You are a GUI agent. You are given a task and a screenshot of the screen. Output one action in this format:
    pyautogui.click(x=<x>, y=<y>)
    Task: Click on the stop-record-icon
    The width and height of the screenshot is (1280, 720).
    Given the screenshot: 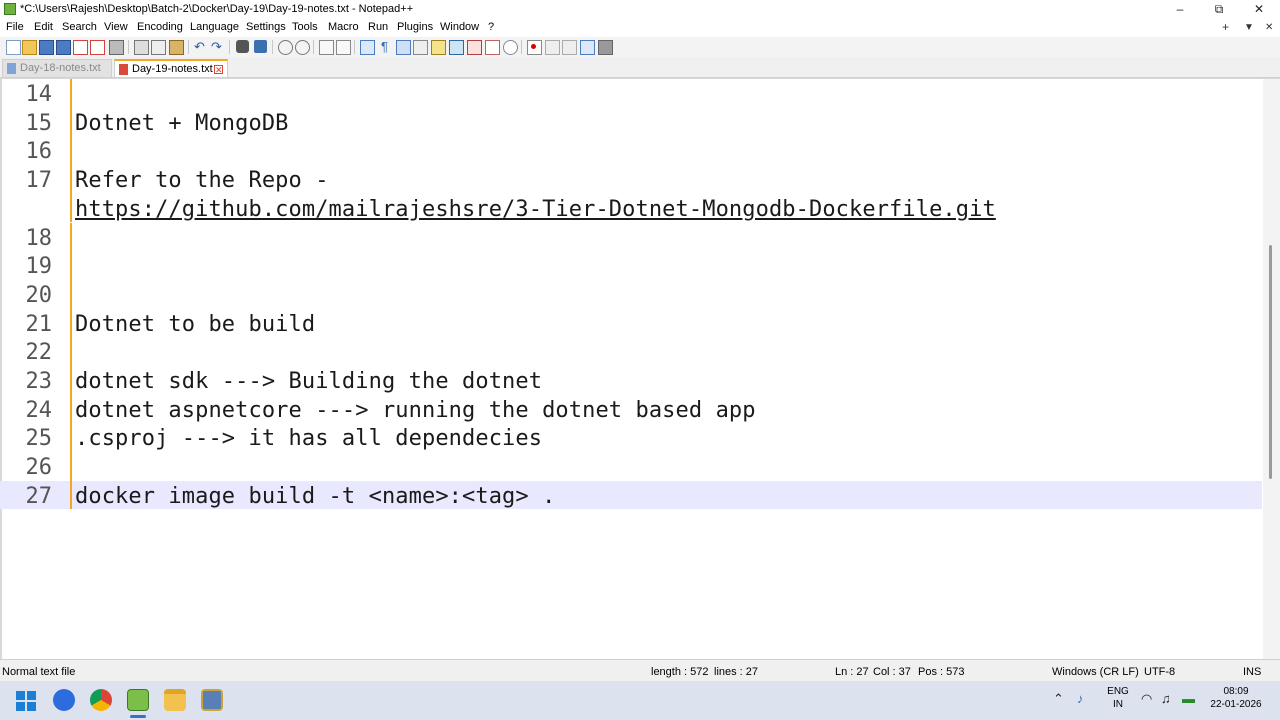 What is the action you would take?
    pyautogui.click(x=552, y=47)
    